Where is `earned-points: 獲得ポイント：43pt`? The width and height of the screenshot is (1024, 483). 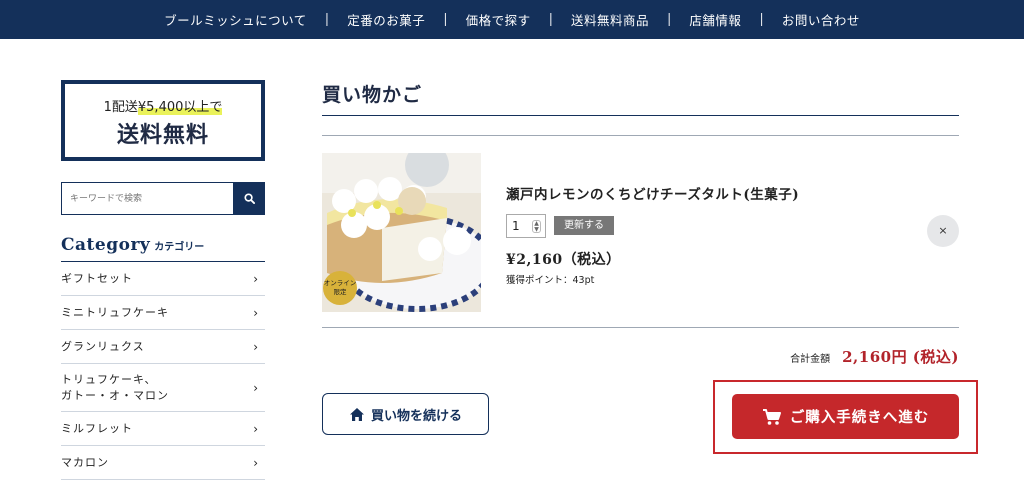 earned-points: 獲得ポイント：43pt is located at coordinates (550, 280).